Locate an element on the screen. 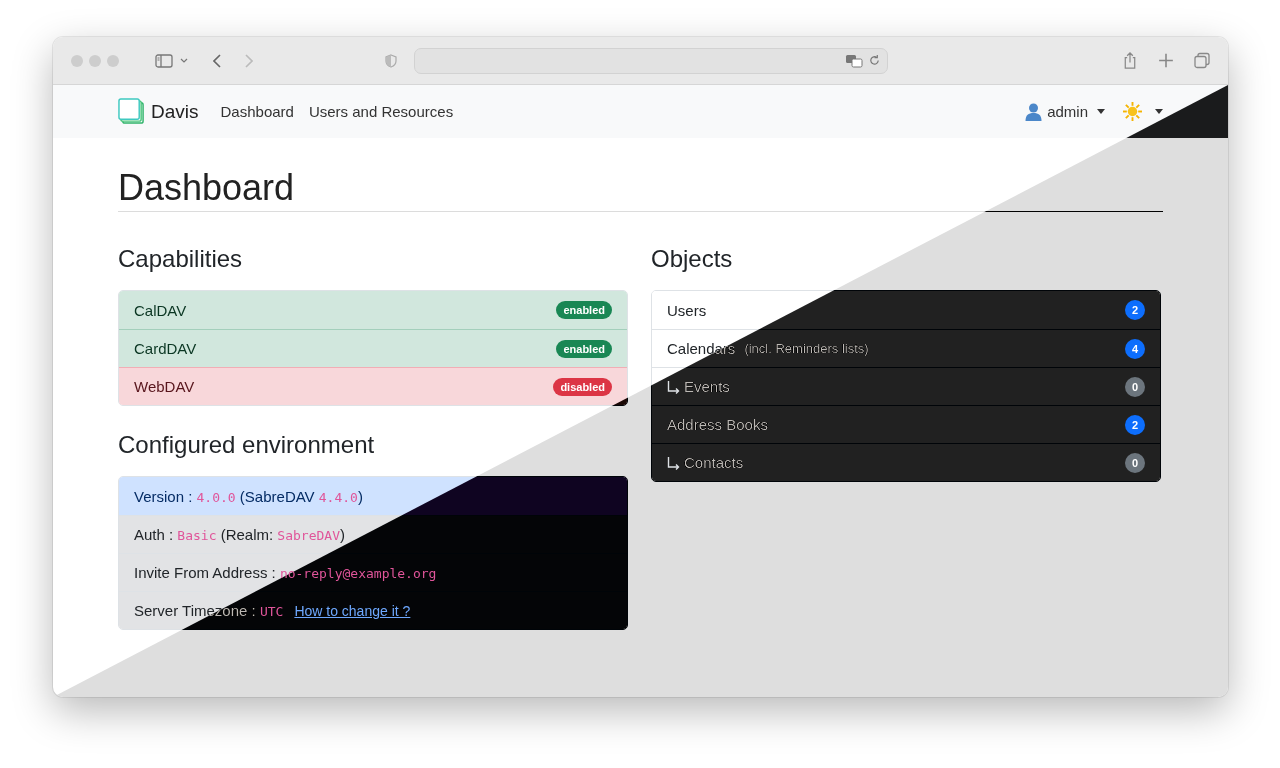 The image size is (1280, 768). setting-label: Invite From Address : is located at coordinates (205, 572).